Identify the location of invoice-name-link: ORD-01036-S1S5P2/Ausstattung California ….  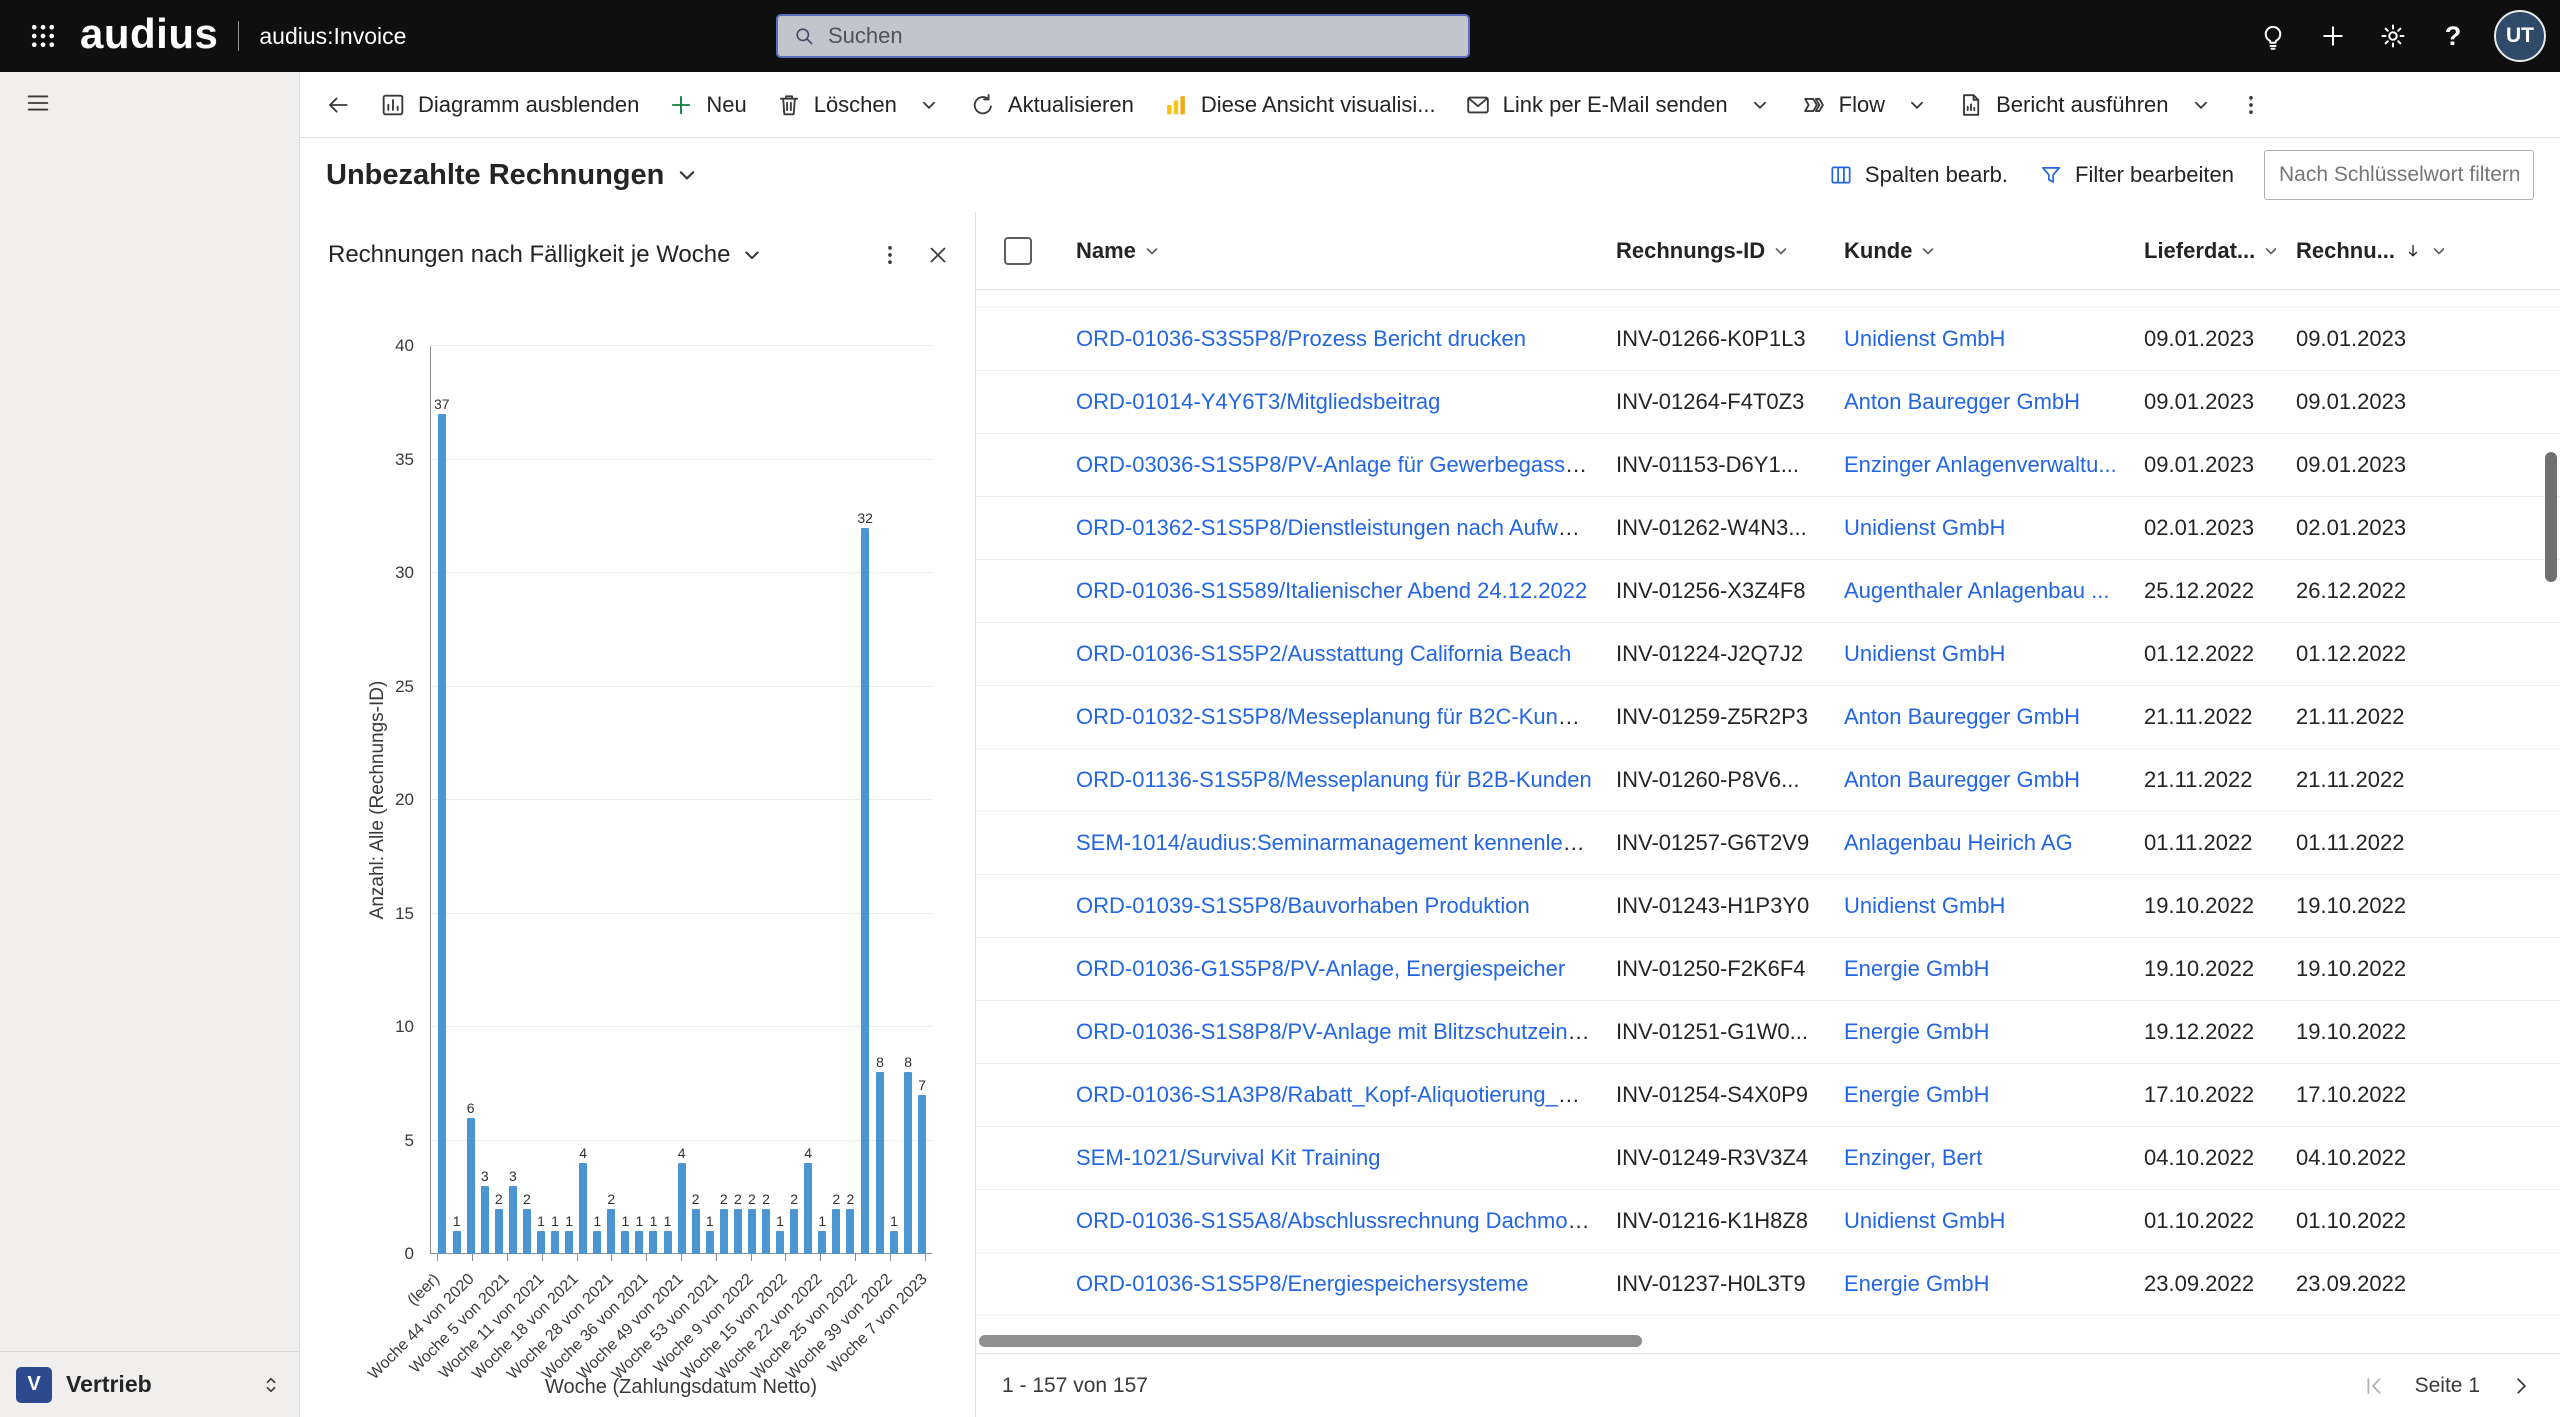
(1323, 653).